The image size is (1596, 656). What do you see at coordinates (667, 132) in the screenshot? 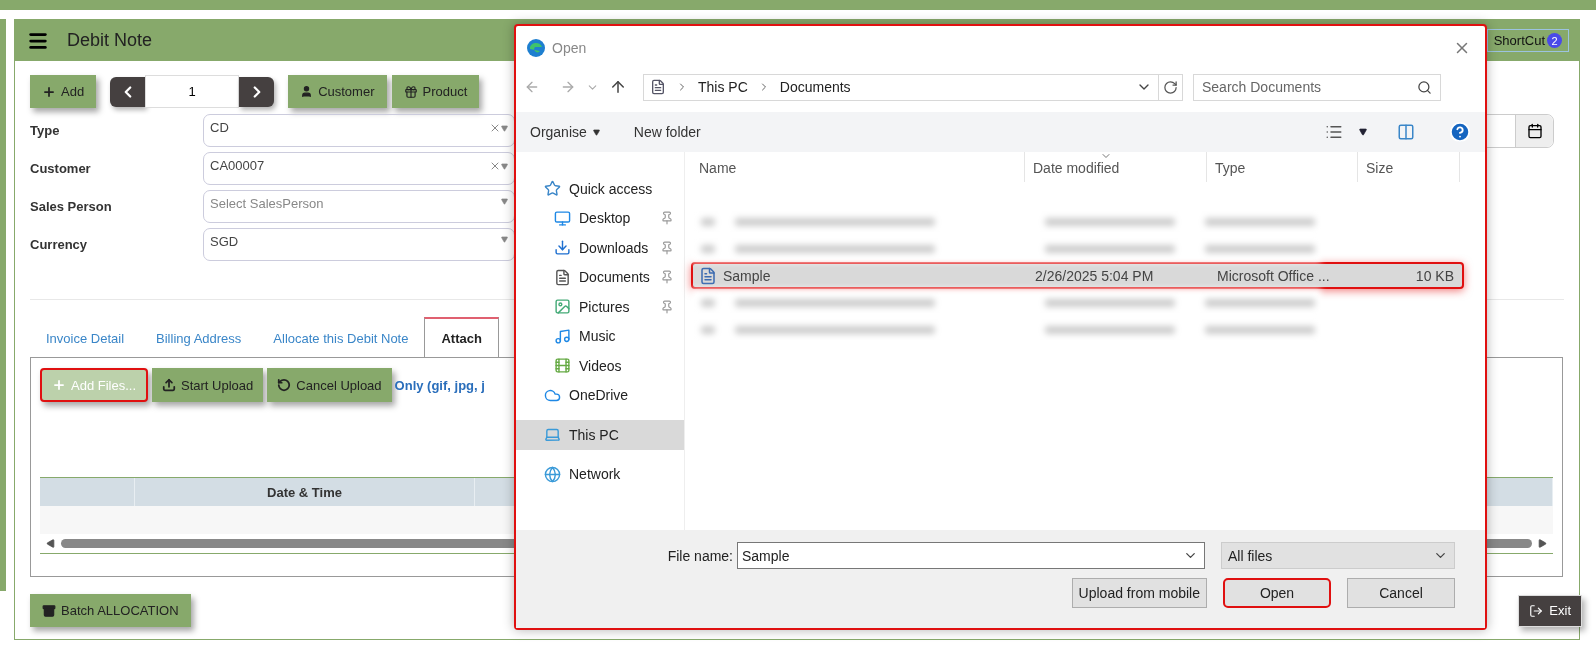
I see `new-folder-button: New folder` at bounding box center [667, 132].